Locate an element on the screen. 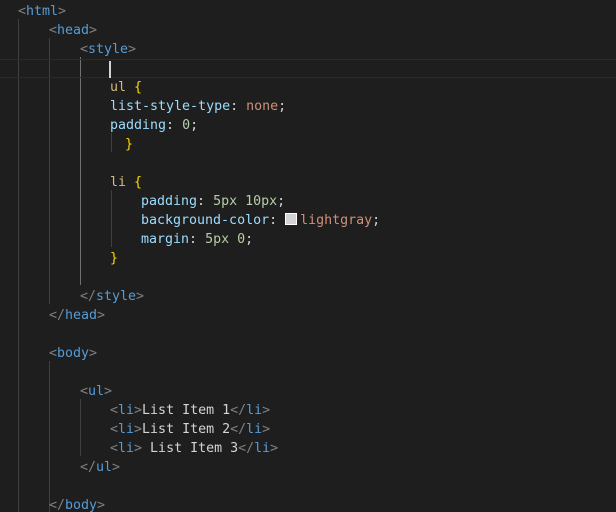 This screenshot has width=616, height=512. css-value: lightgray is located at coordinates (336, 220).